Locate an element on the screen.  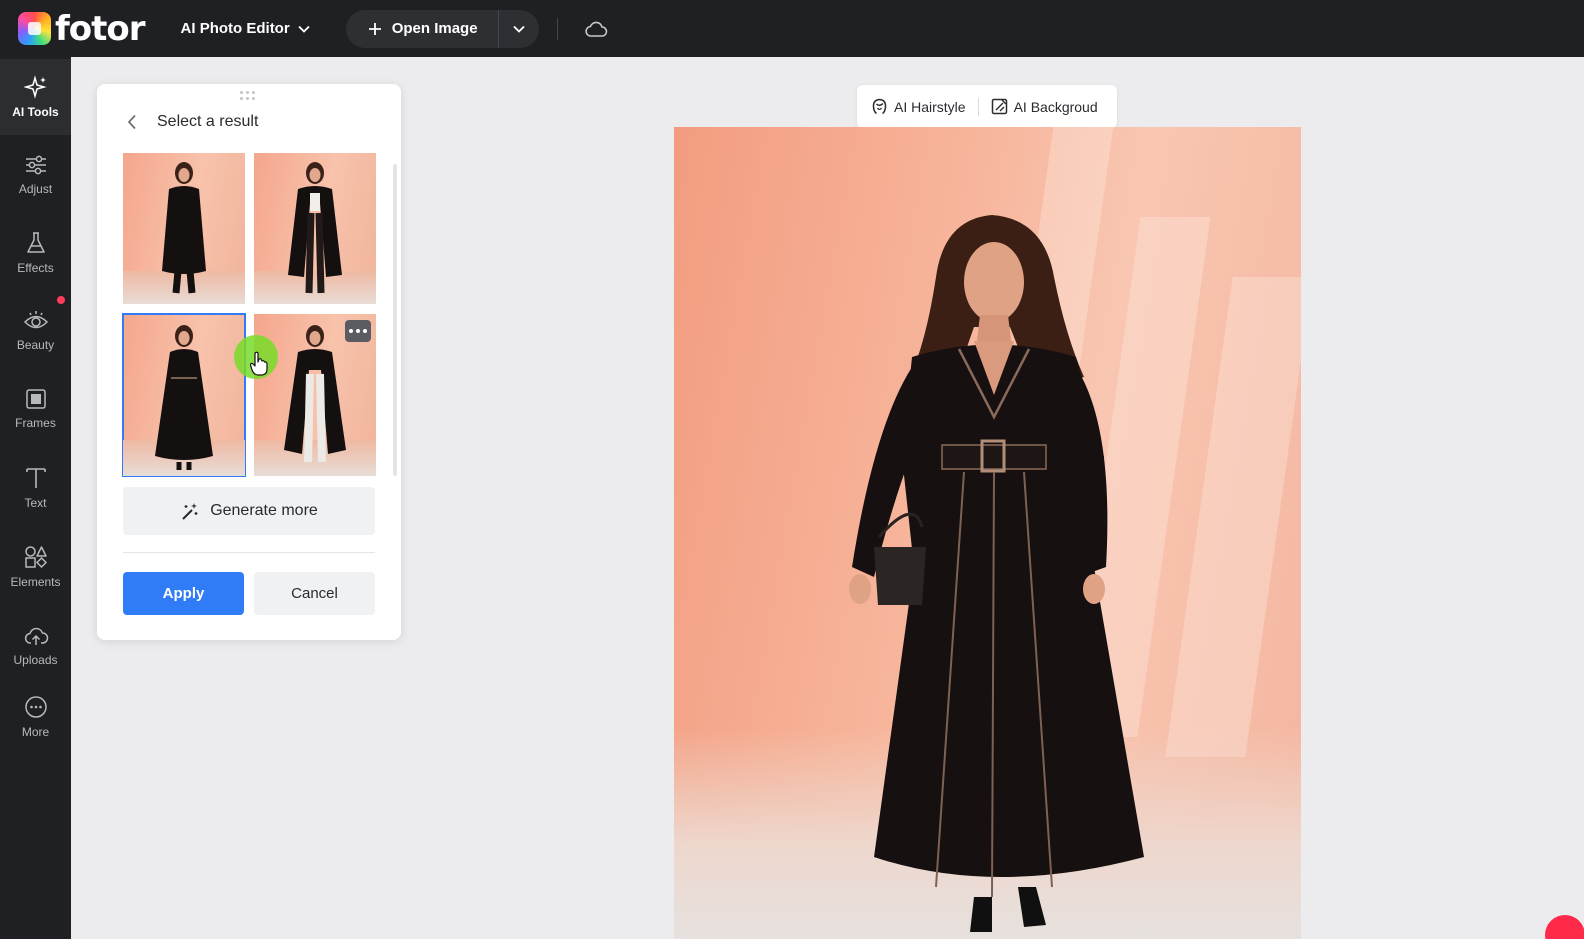
sliders-icon is located at coordinates (35, 165).